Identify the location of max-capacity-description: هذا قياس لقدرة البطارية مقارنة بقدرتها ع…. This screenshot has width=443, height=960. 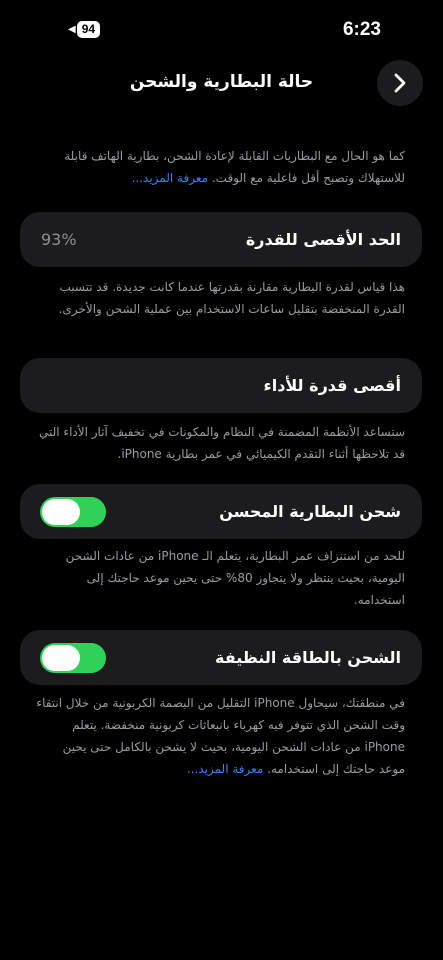
(231, 298).